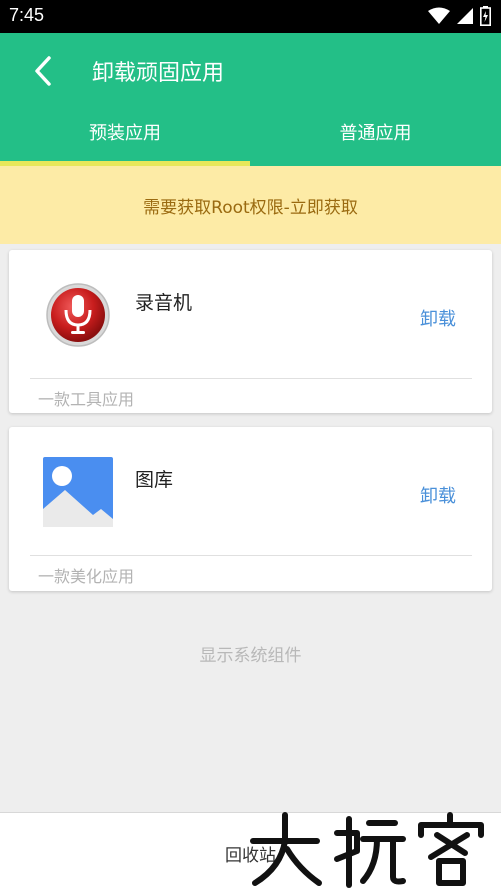 Image resolution: width=501 pixels, height=892 pixels. I want to click on back-button, so click(43, 71).